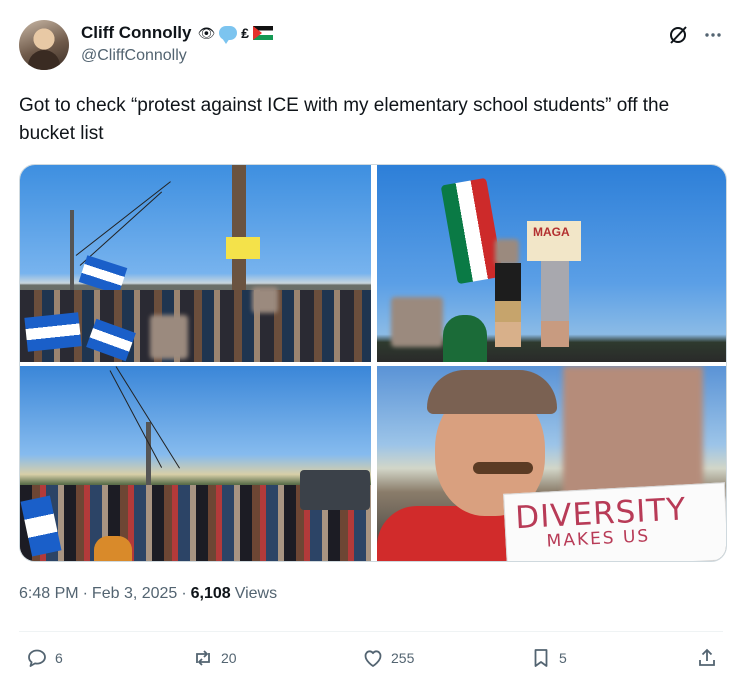 Image resolution: width=742 pixels, height=681 pixels. Describe the element at coordinates (59, 658) in the screenshot. I see `reply-count: 6` at that location.